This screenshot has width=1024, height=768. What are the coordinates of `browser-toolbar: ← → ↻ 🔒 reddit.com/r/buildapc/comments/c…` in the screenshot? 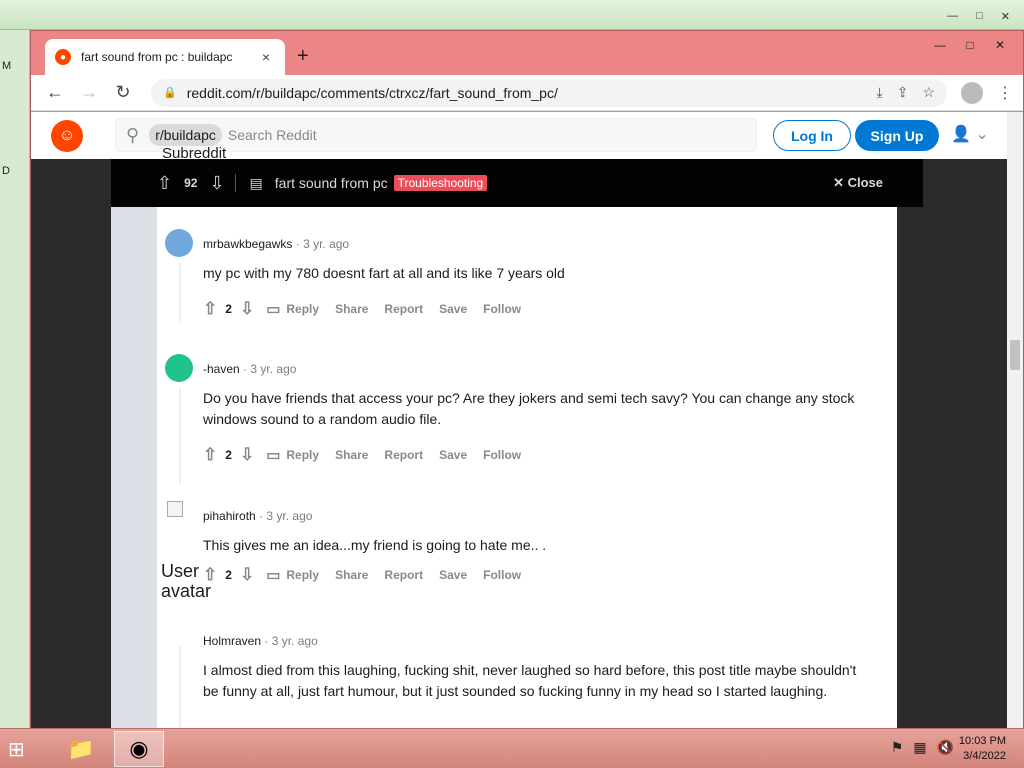 It's located at (527, 93).